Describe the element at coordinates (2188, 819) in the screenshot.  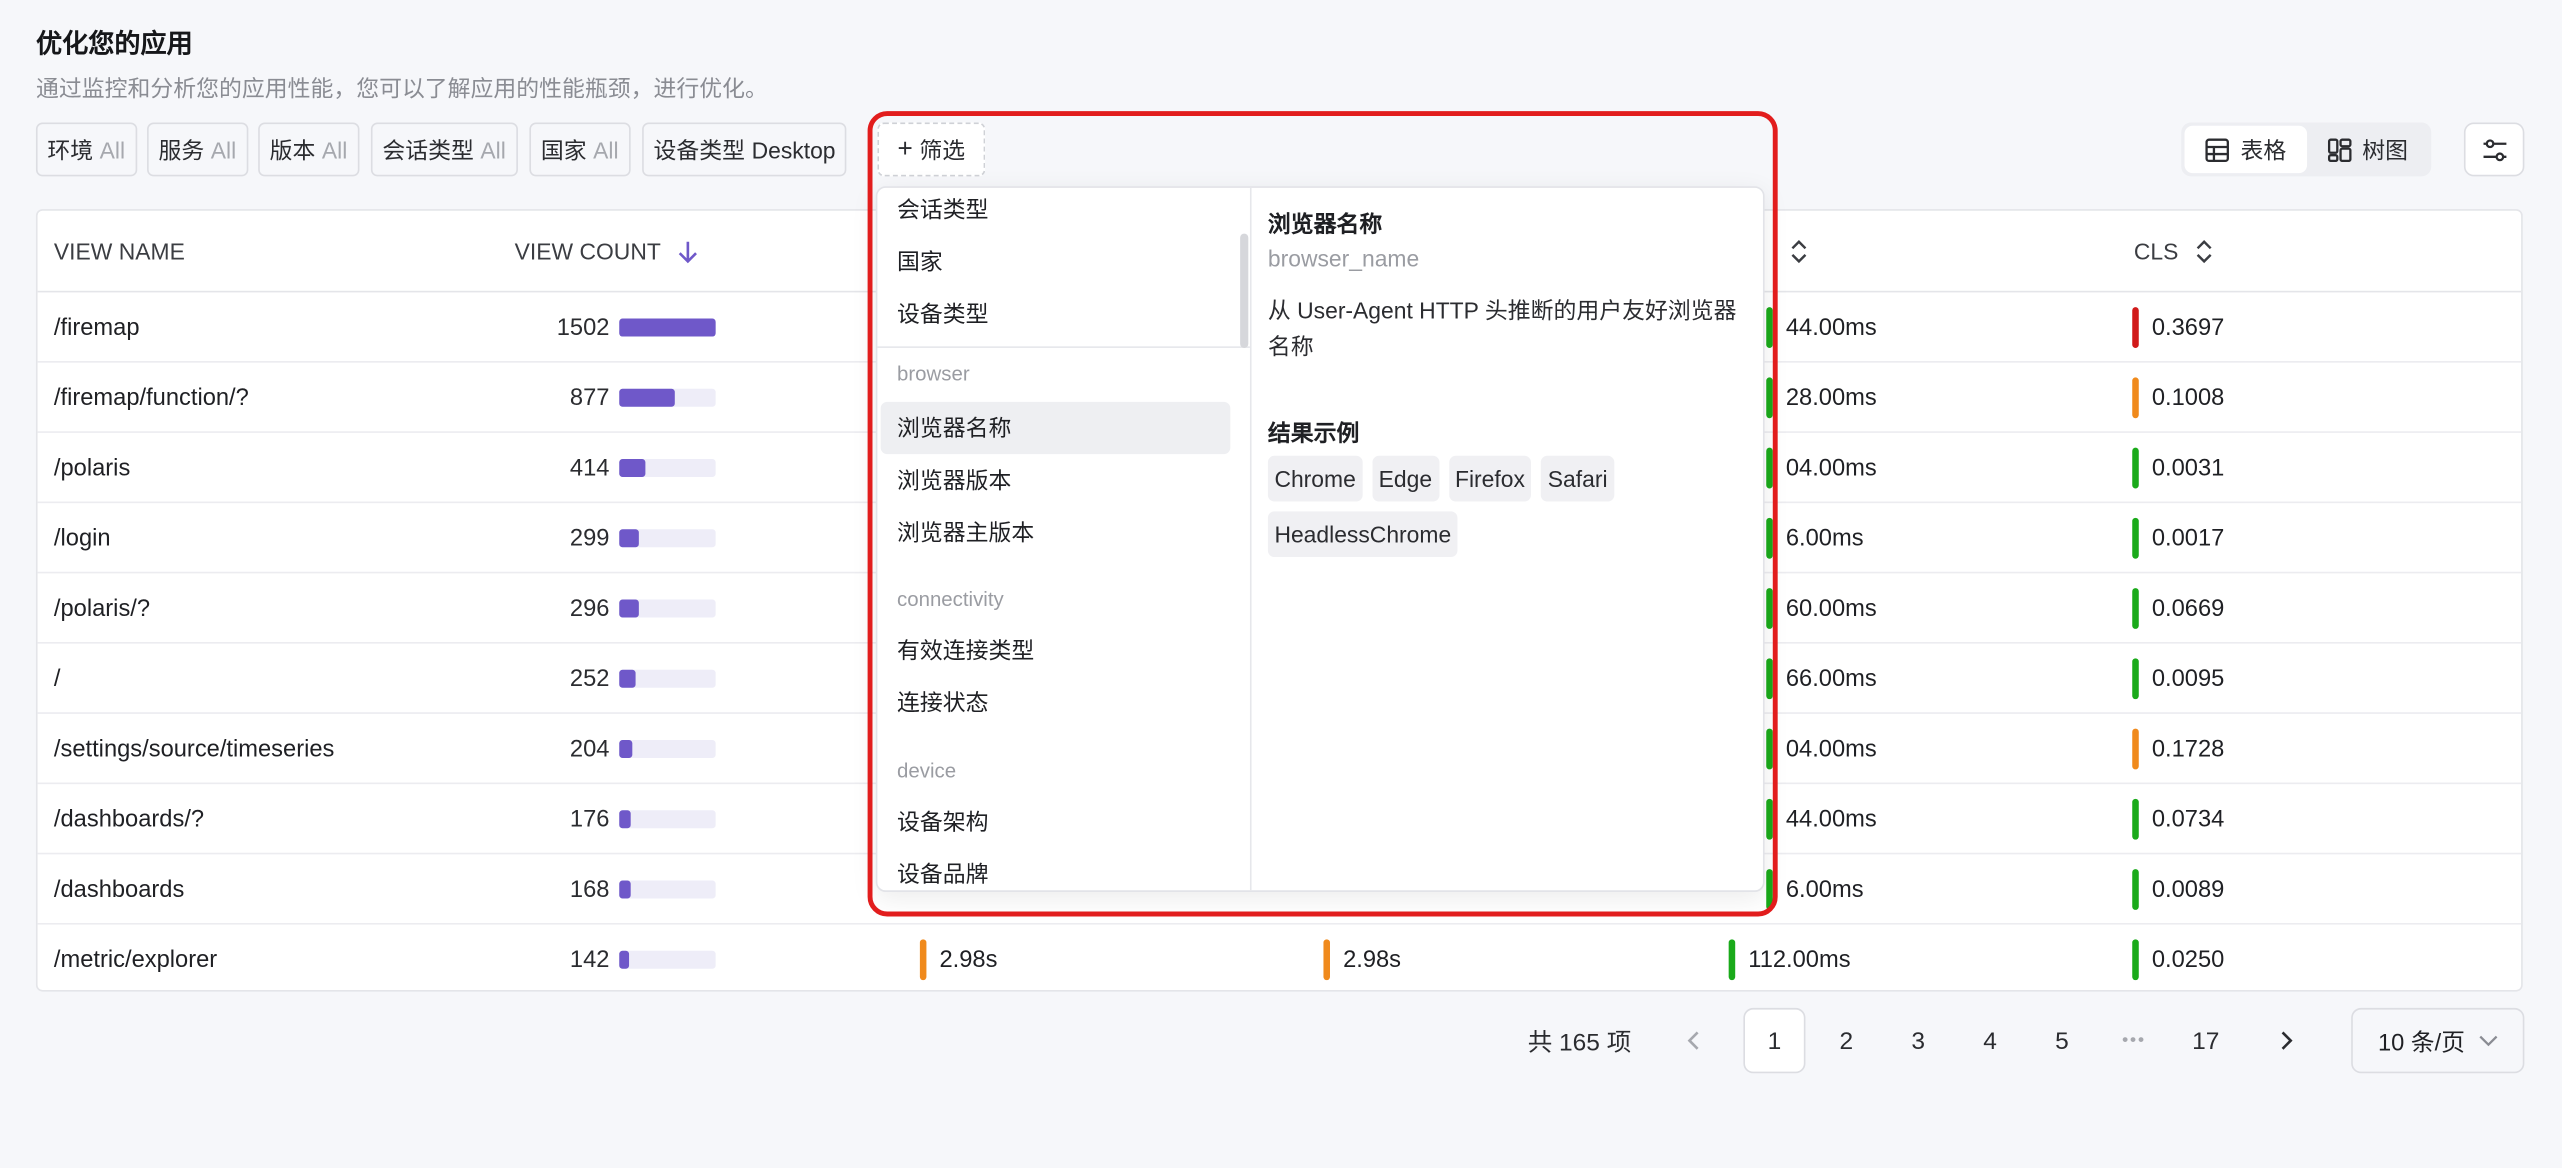
I see `cls-value: 0.0734` at that location.